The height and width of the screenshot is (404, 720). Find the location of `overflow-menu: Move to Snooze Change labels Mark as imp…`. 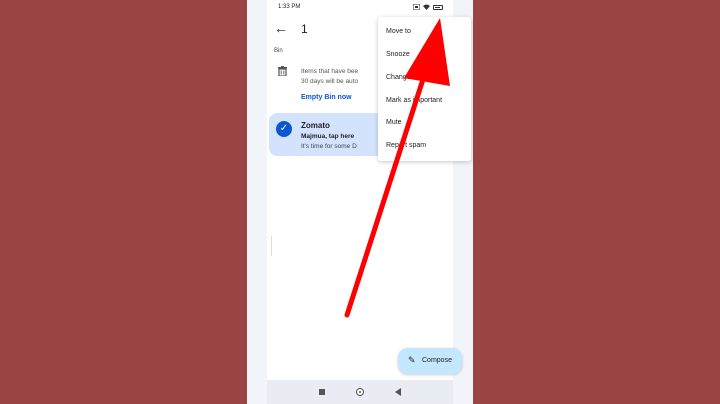

overflow-menu: Move to Snooze Change labels Mark as imp… is located at coordinates (424, 89).